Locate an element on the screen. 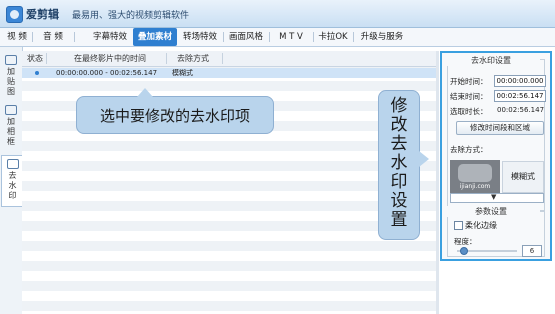 The image size is (555, 314). start-time-field: 00:00:00.000 is located at coordinates (520, 81).